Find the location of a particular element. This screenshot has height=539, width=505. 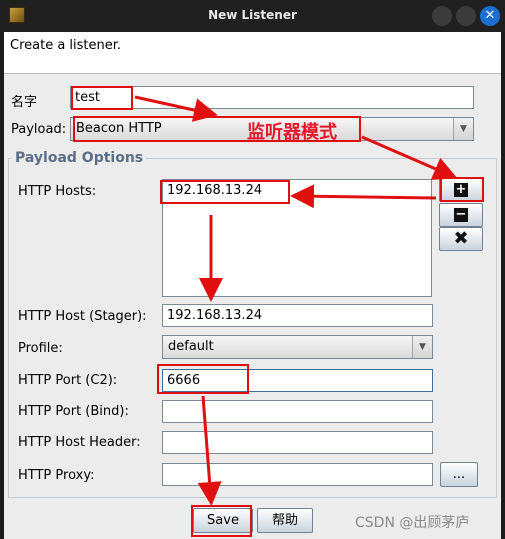

arrow-name-to-payload is located at coordinates (176, 108).